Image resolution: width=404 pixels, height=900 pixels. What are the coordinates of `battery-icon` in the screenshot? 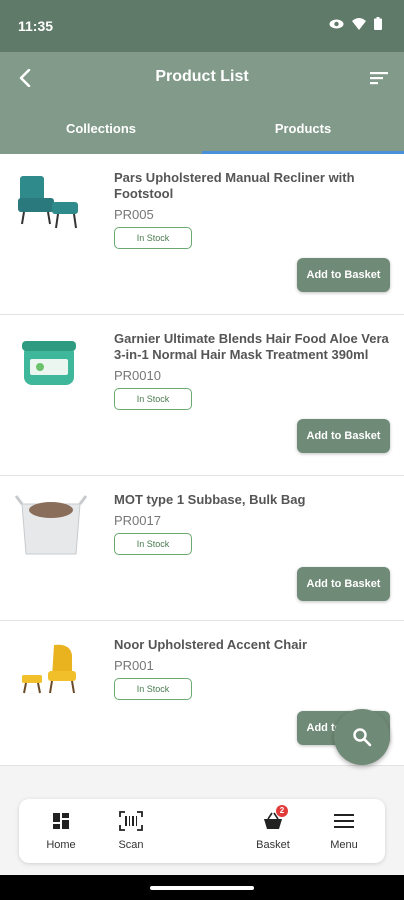 It's located at (378, 23).